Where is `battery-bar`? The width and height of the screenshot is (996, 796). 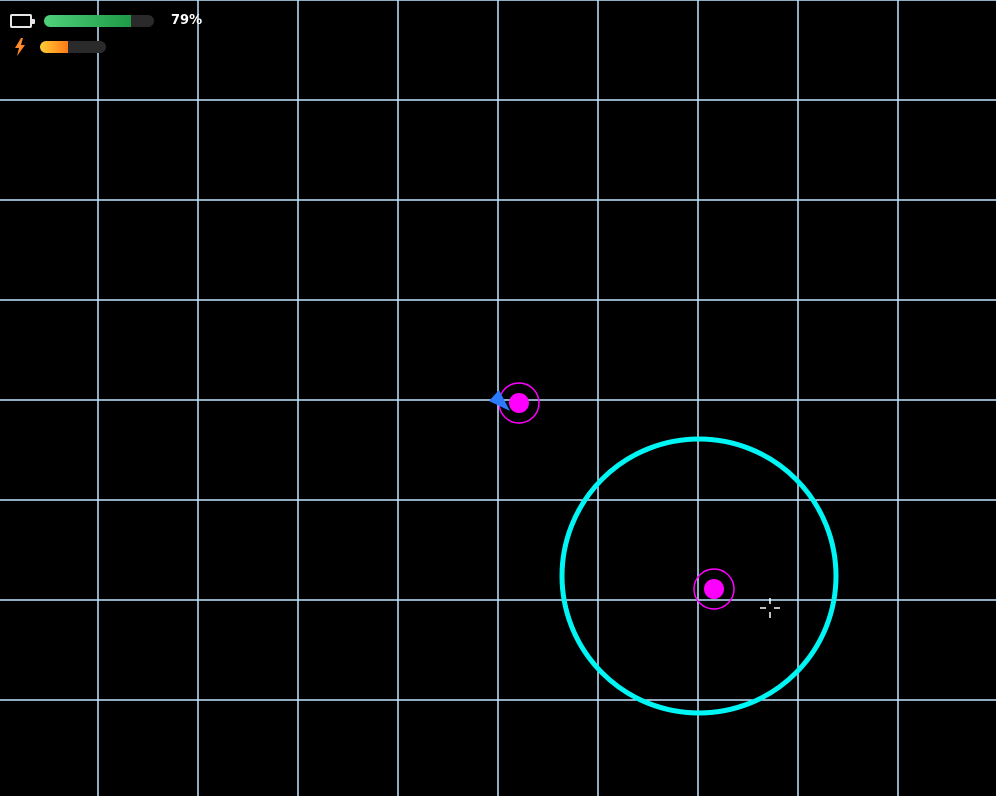 battery-bar is located at coordinates (99, 20).